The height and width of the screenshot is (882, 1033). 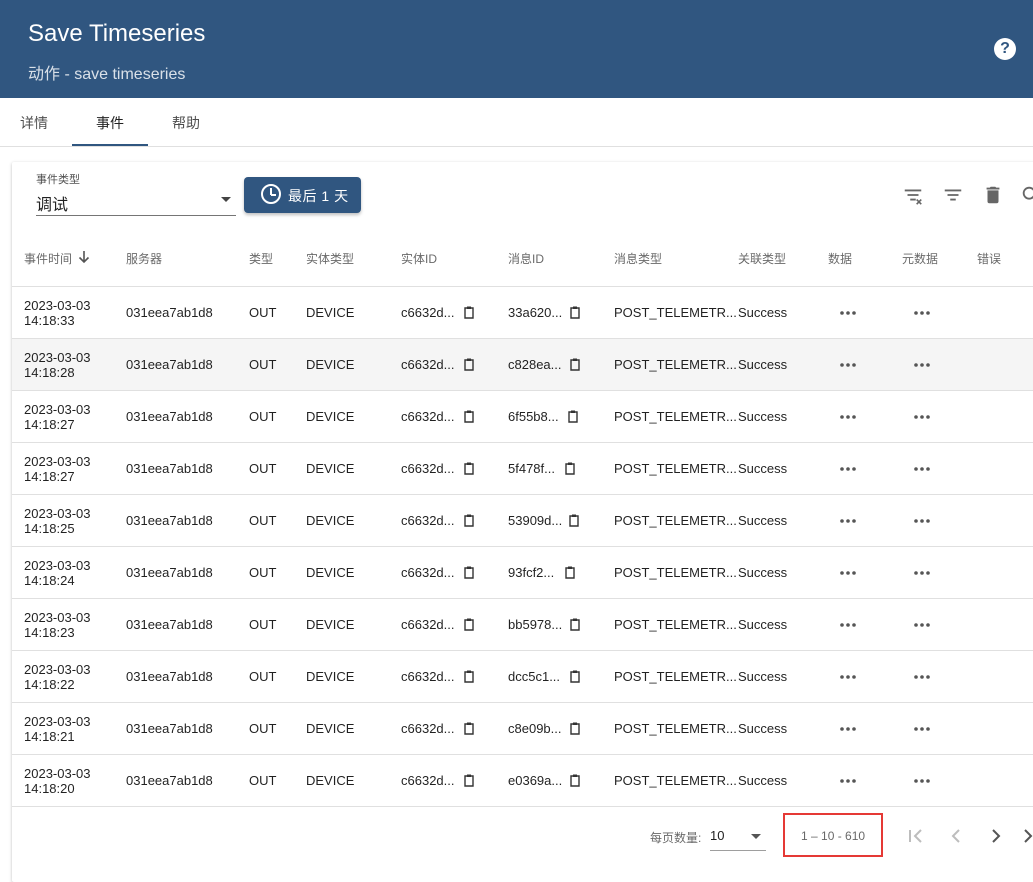 What do you see at coordinates (49, 580) in the screenshot?
I see `event-time: 14:18:24` at bounding box center [49, 580].